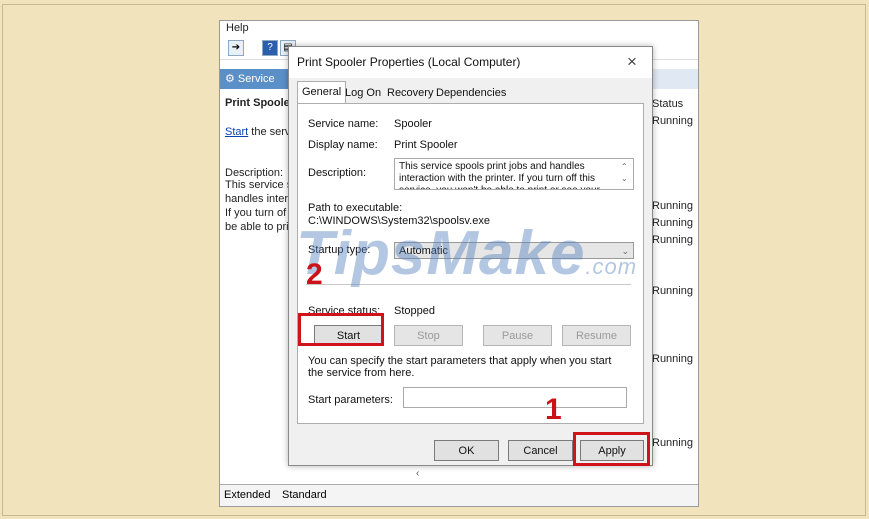 The width and height of the screenshot is (869, 519). What do you see at coordinates (611, 449) in the screenshot?
I see `apply-highlight-box` at bounding box center [611, 449].